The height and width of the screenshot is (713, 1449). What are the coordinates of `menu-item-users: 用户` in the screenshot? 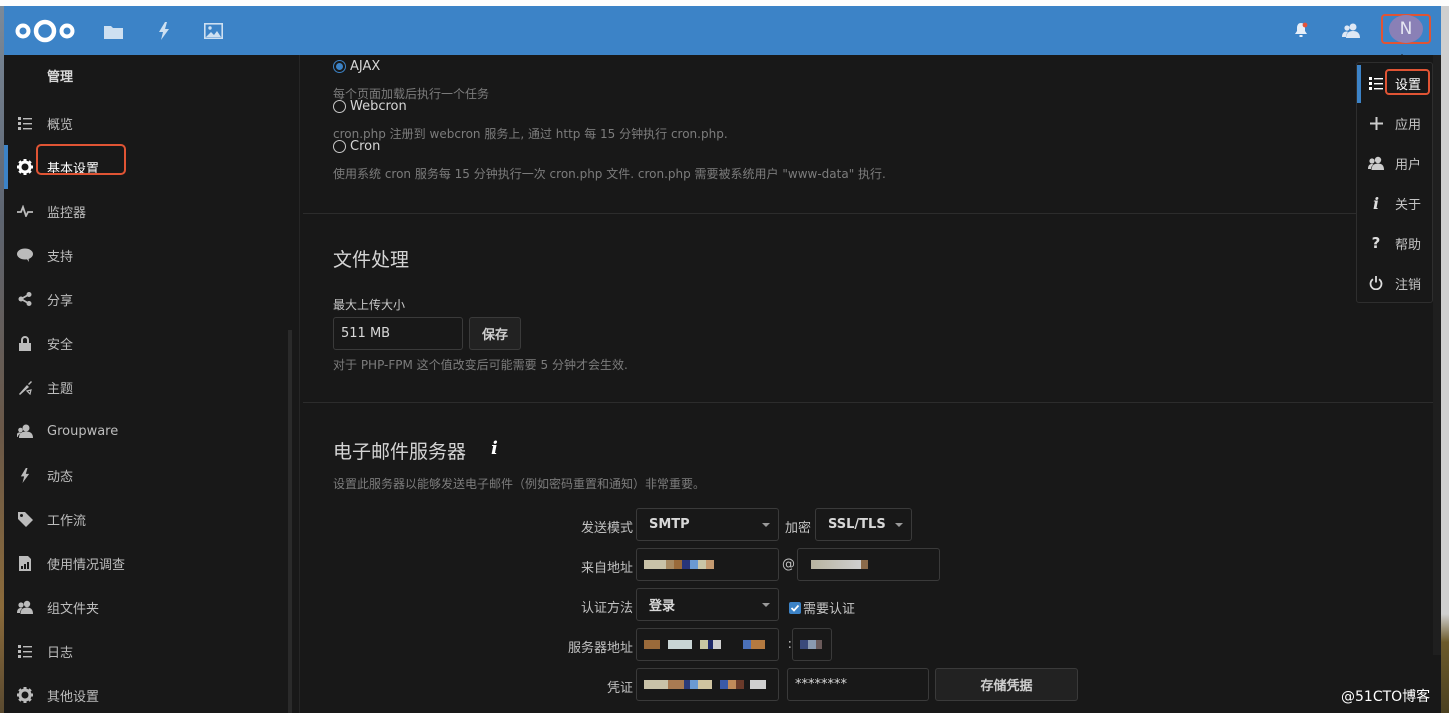 It's located at (1395, 163).